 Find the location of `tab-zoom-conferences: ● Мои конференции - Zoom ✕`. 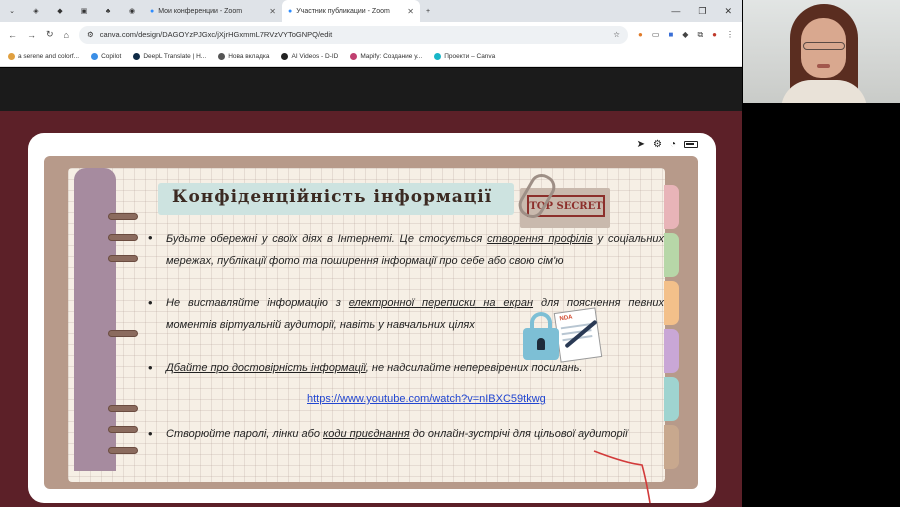

tab-zoom-conferences: ● Мои конференции - Zoom ✕ is located at coordinates (213, 11).